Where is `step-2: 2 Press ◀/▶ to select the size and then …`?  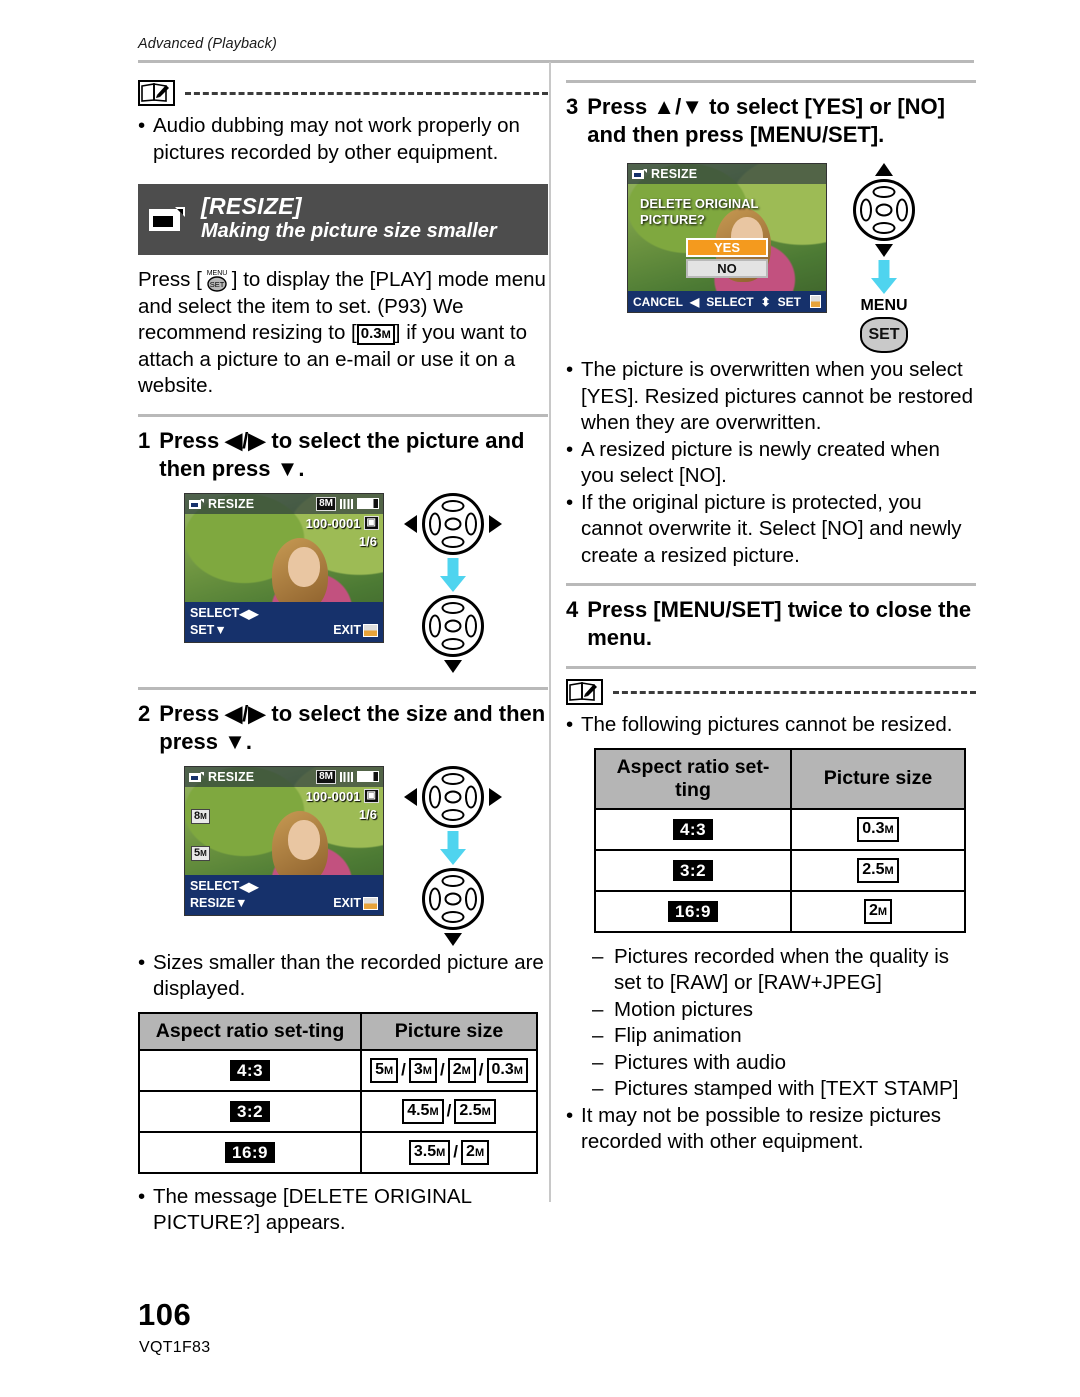
step-2: 2 Press ◀/▶ to select the size and then … is located at coordinates (343, 728).